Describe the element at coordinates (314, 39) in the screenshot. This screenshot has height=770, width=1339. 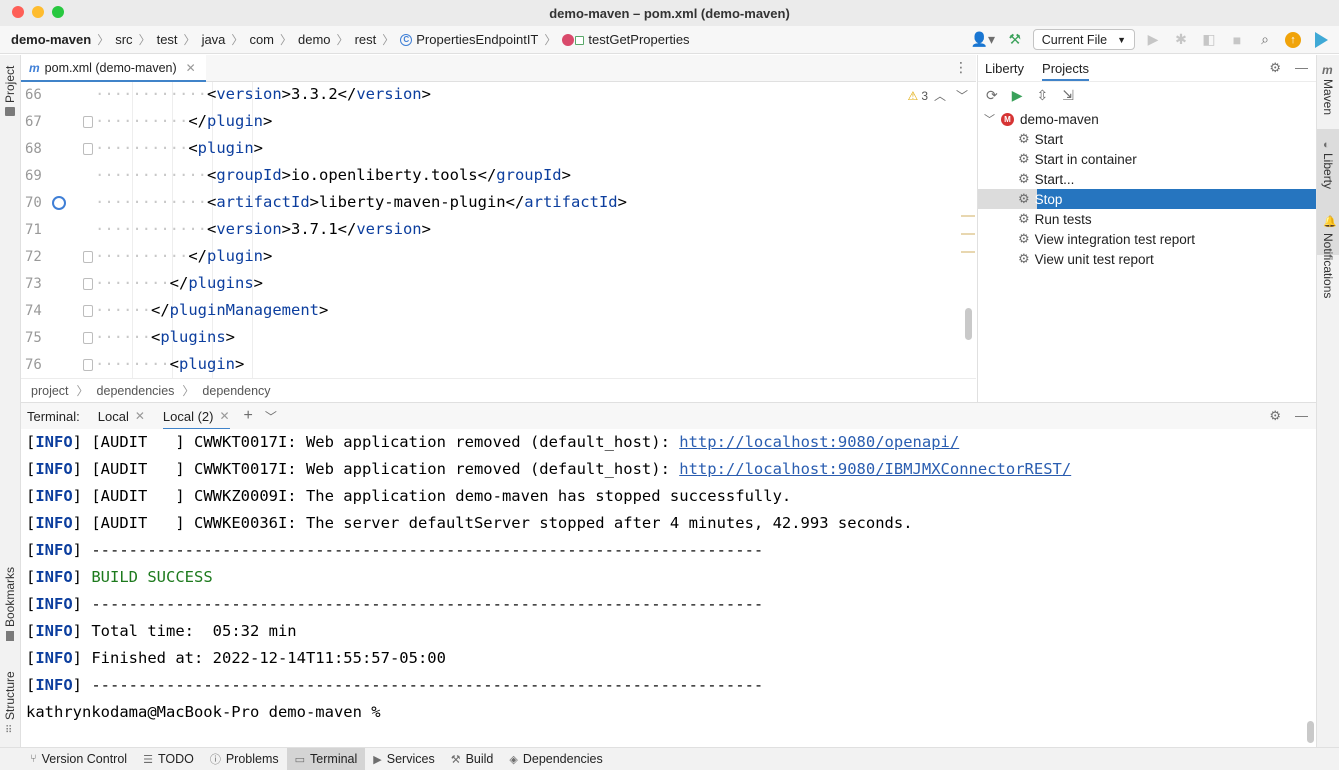
I see `breadcrumb-demo: demo` at that location.